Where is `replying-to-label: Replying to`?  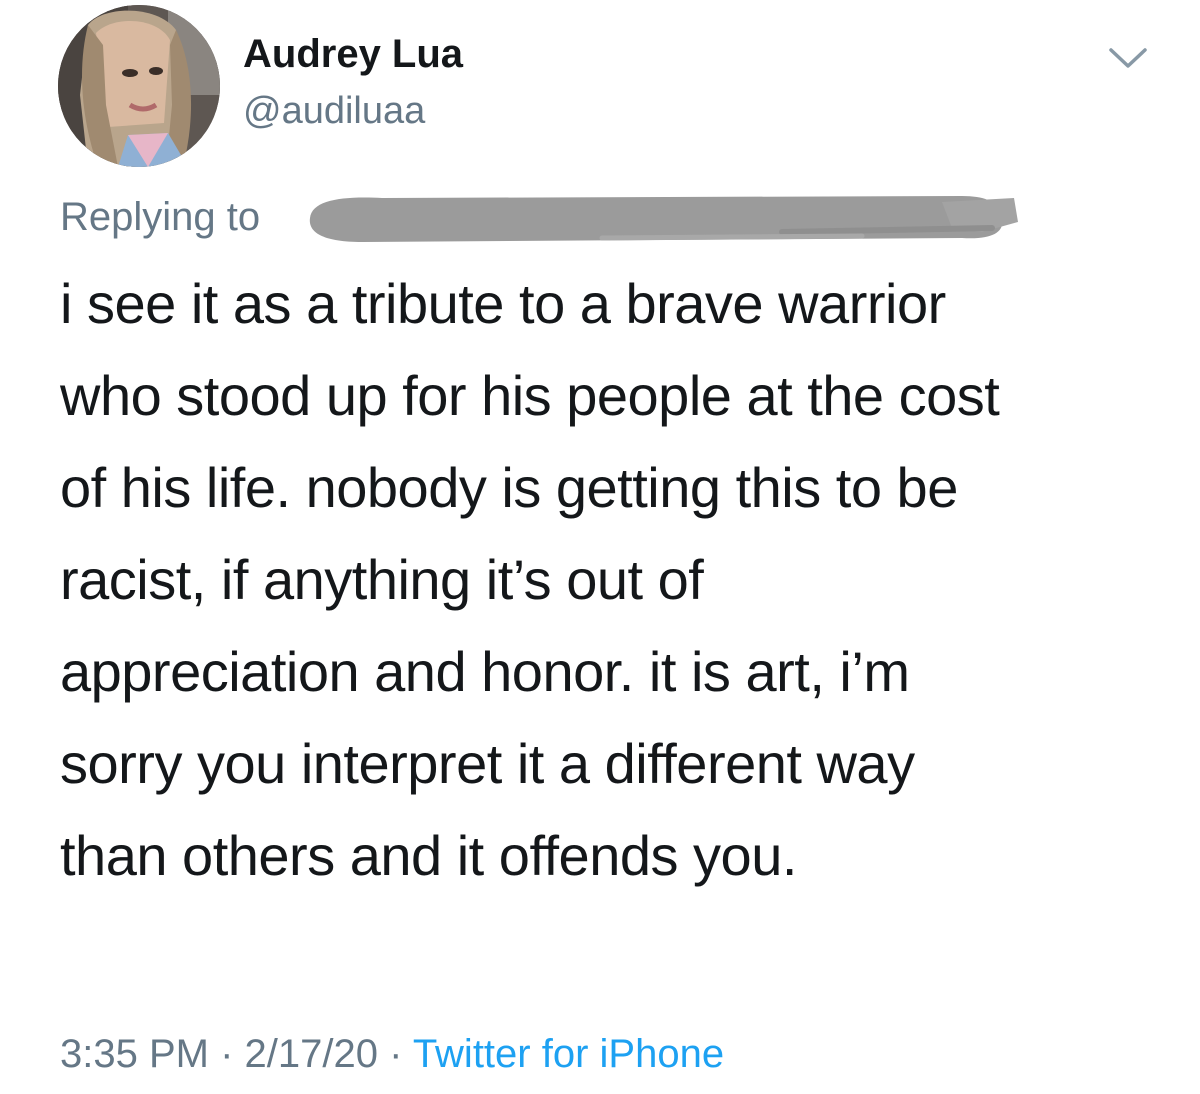
replying-to-label: Replying to is located at coordinates (160, 217).